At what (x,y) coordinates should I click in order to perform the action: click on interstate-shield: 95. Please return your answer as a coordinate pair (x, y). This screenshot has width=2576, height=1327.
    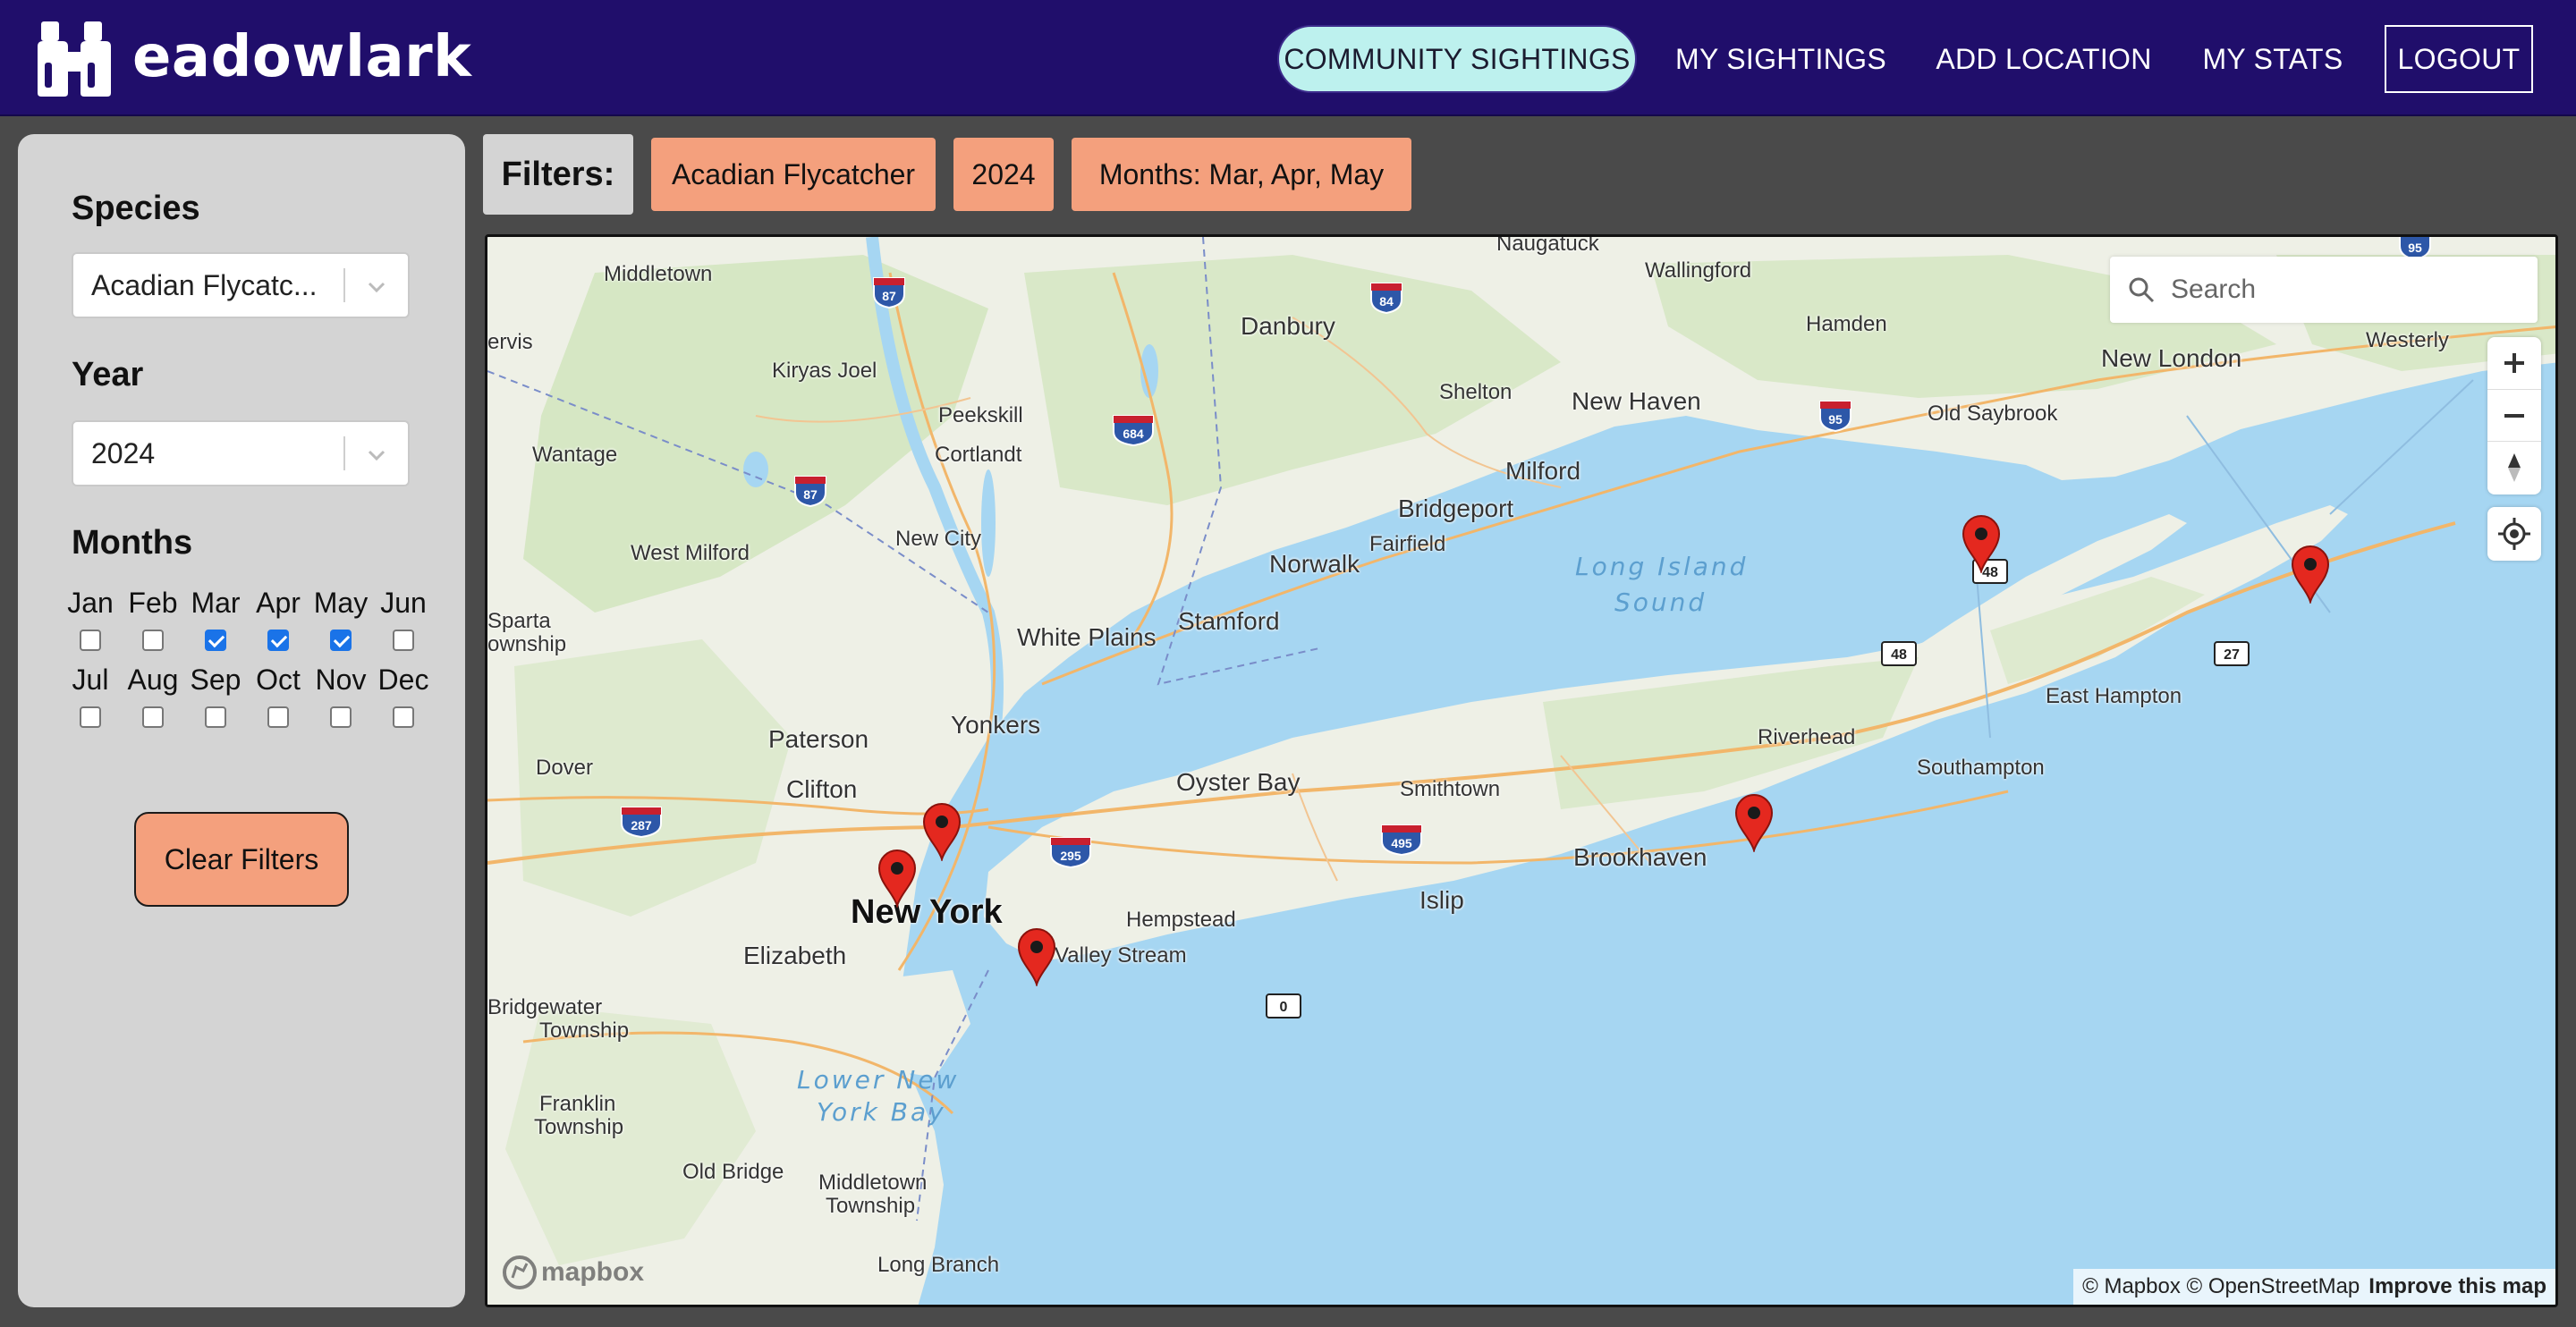
    Looking at the image, I should click on (1835, 418).